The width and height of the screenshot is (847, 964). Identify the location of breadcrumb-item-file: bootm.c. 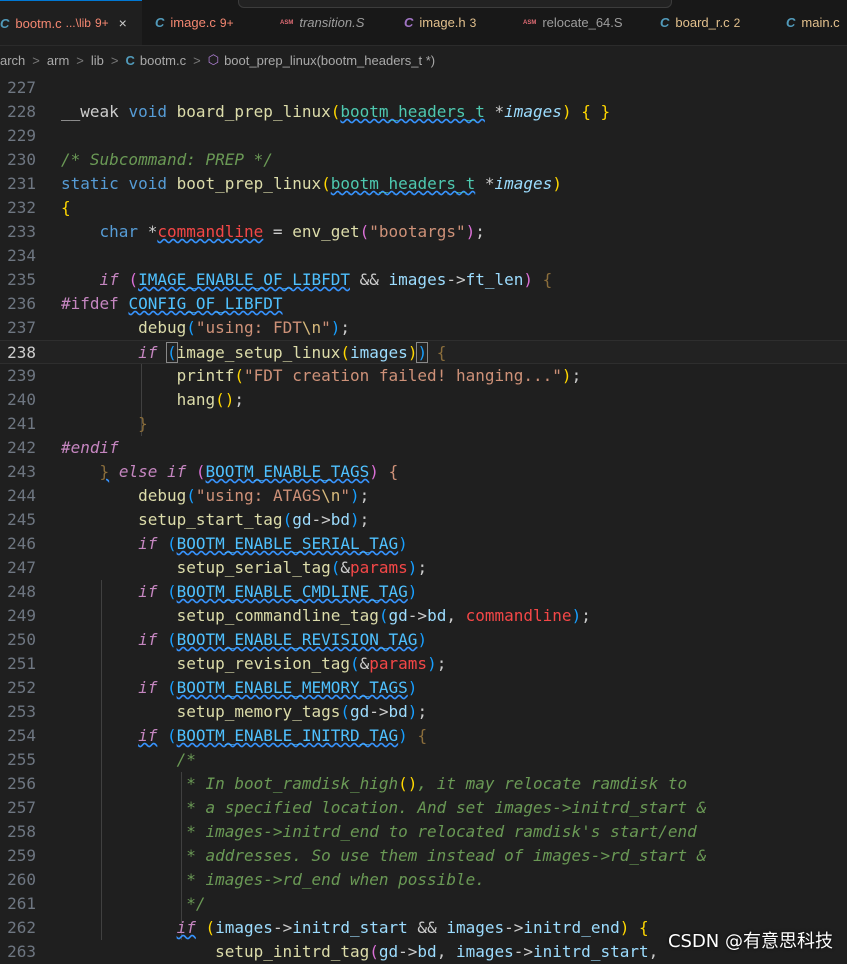
(163, 60).